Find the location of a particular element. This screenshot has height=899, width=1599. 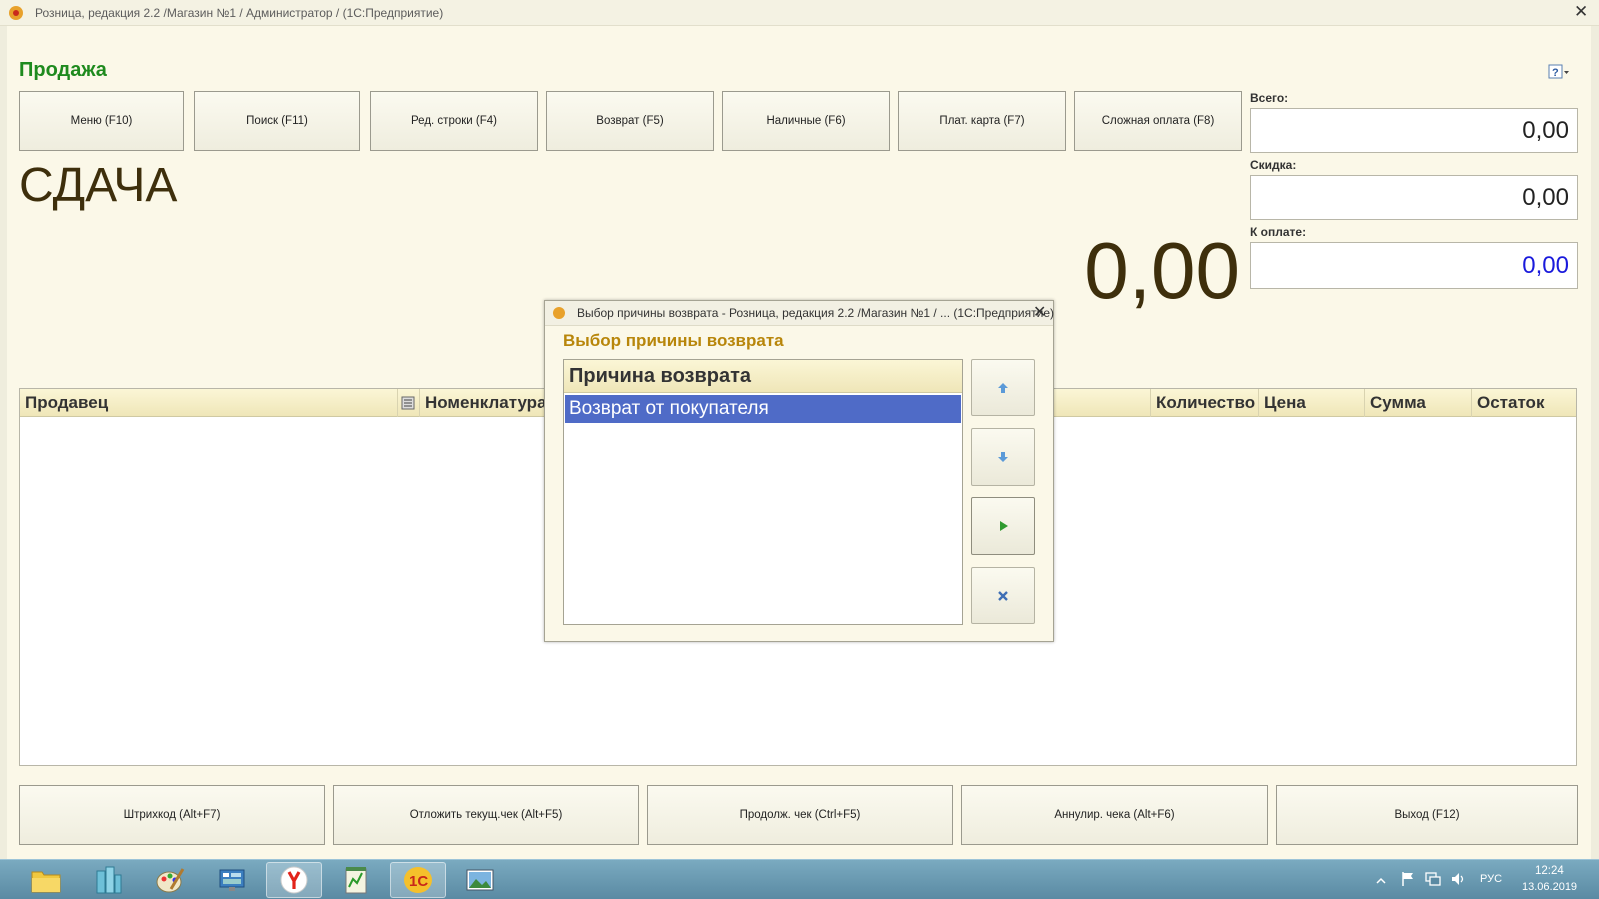

move-up-icon is located at coordinates (1003, 387).